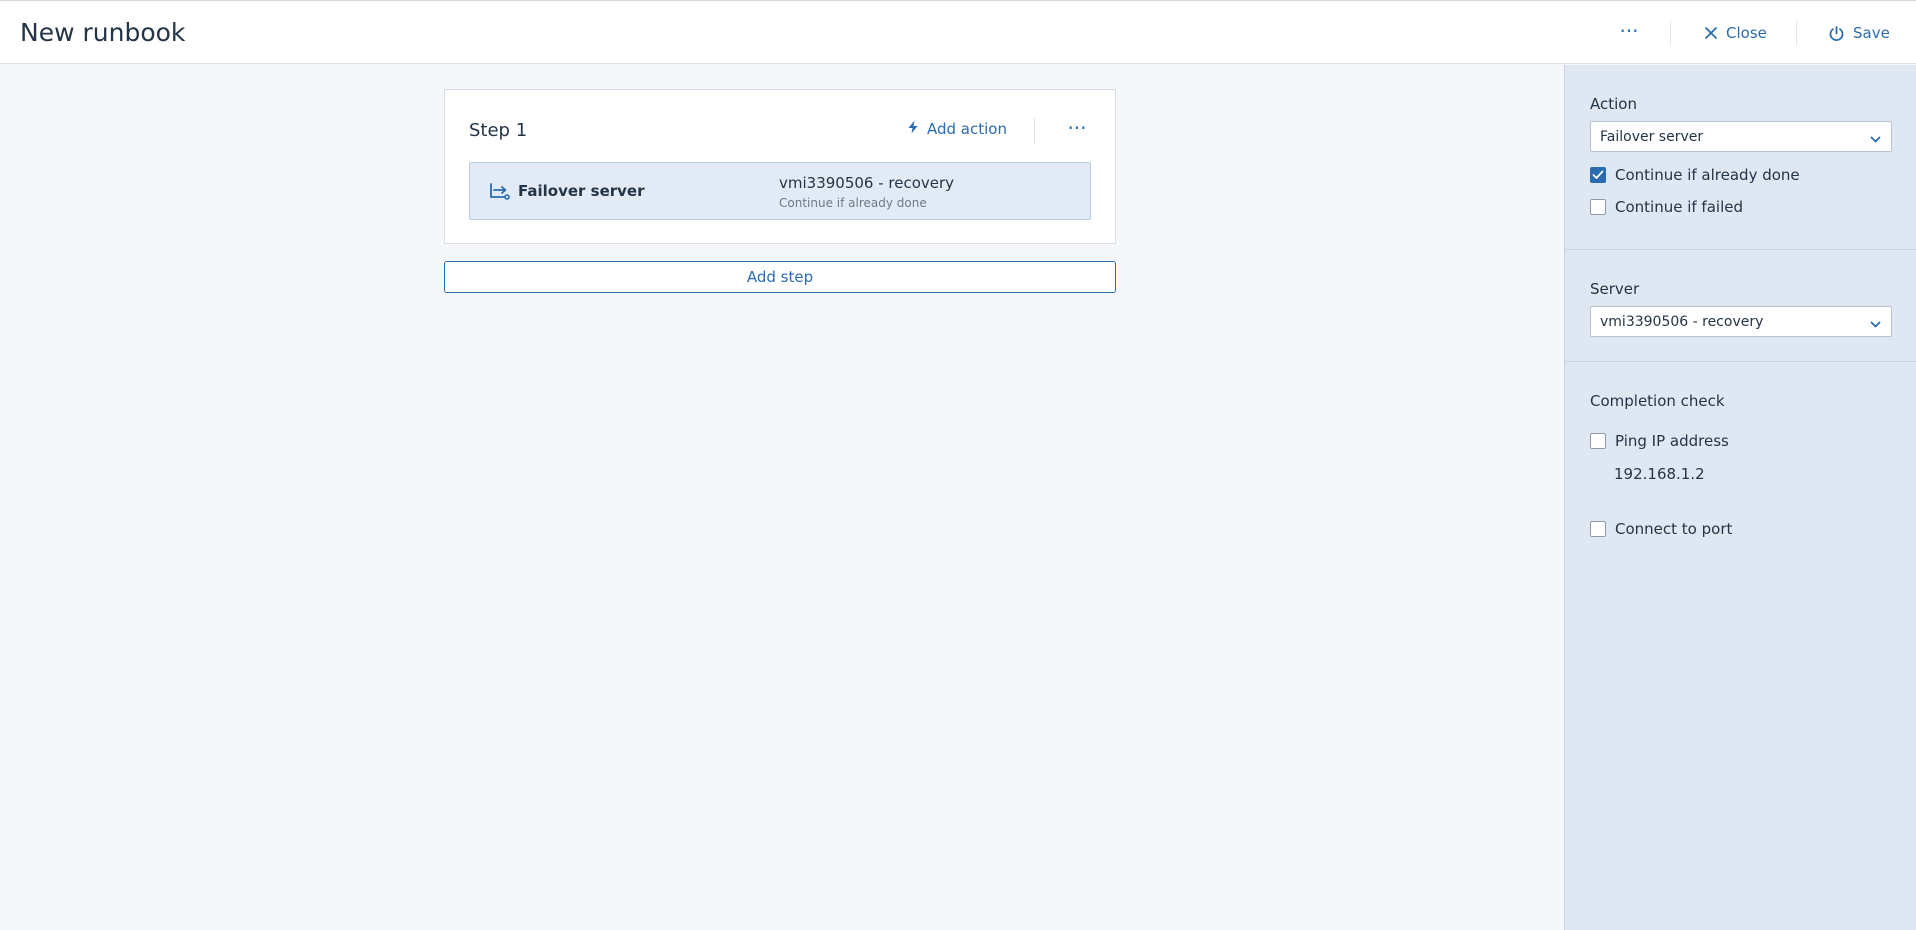 The image size is (1916, 930). What do you see at coordinates (1657, 401) in the screenshot?
I see `completion-check-label: Completion check` at bounding box center [1657, 401].